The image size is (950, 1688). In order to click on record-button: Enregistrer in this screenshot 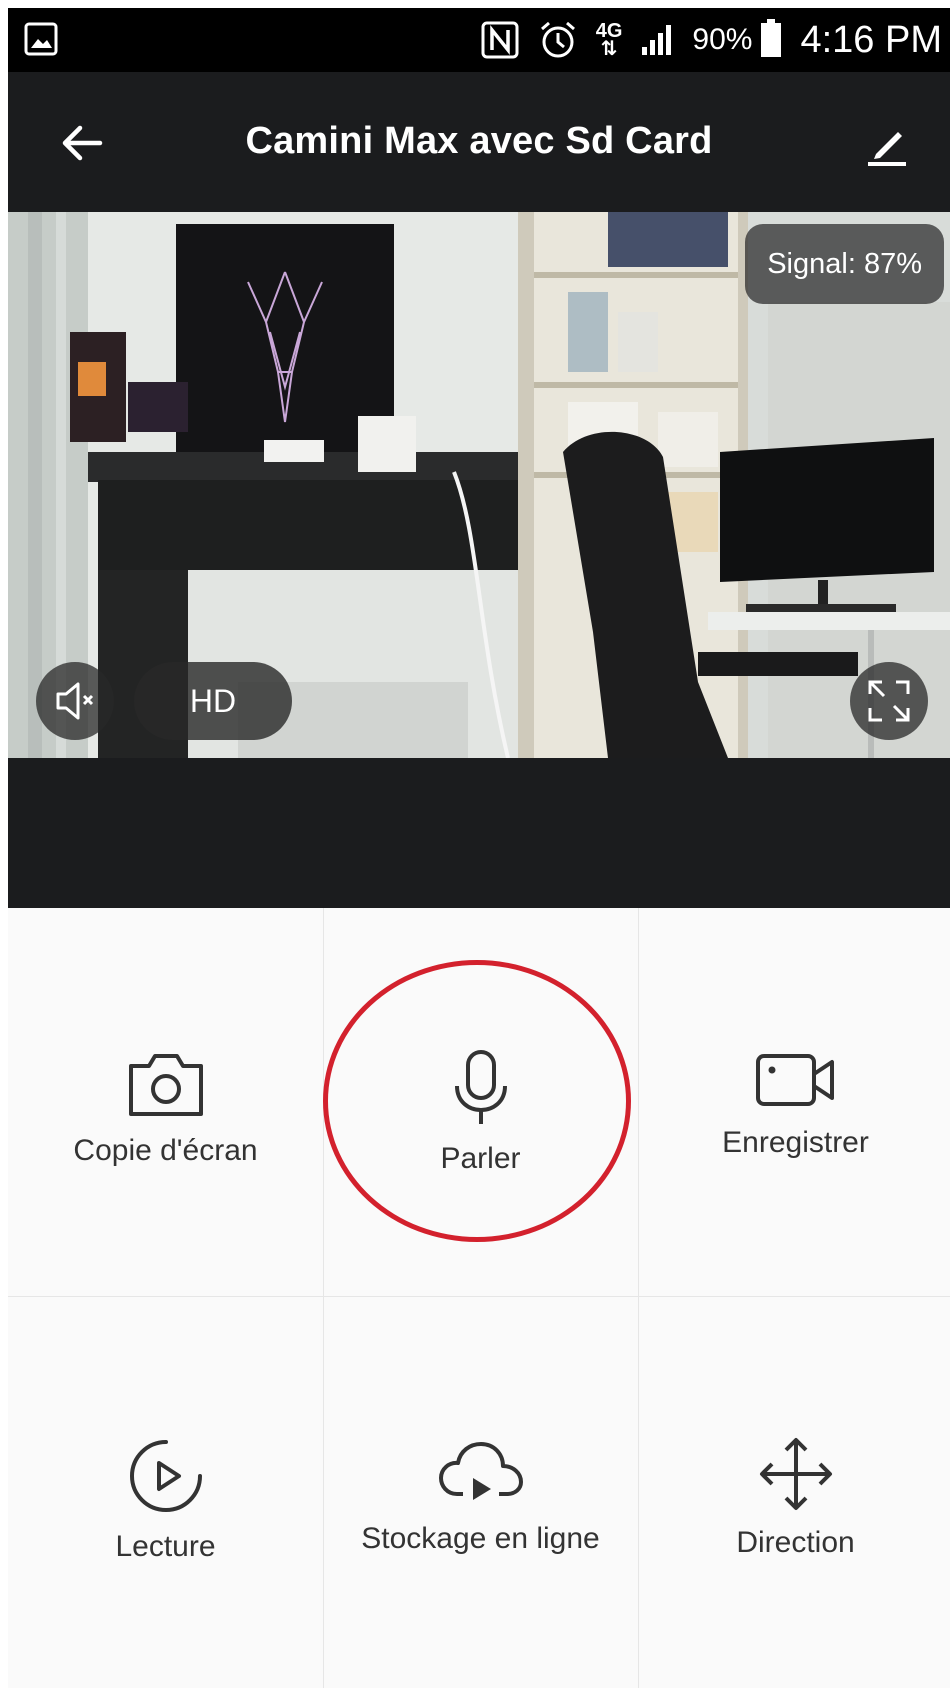, I will do `click(794, 1102)`.